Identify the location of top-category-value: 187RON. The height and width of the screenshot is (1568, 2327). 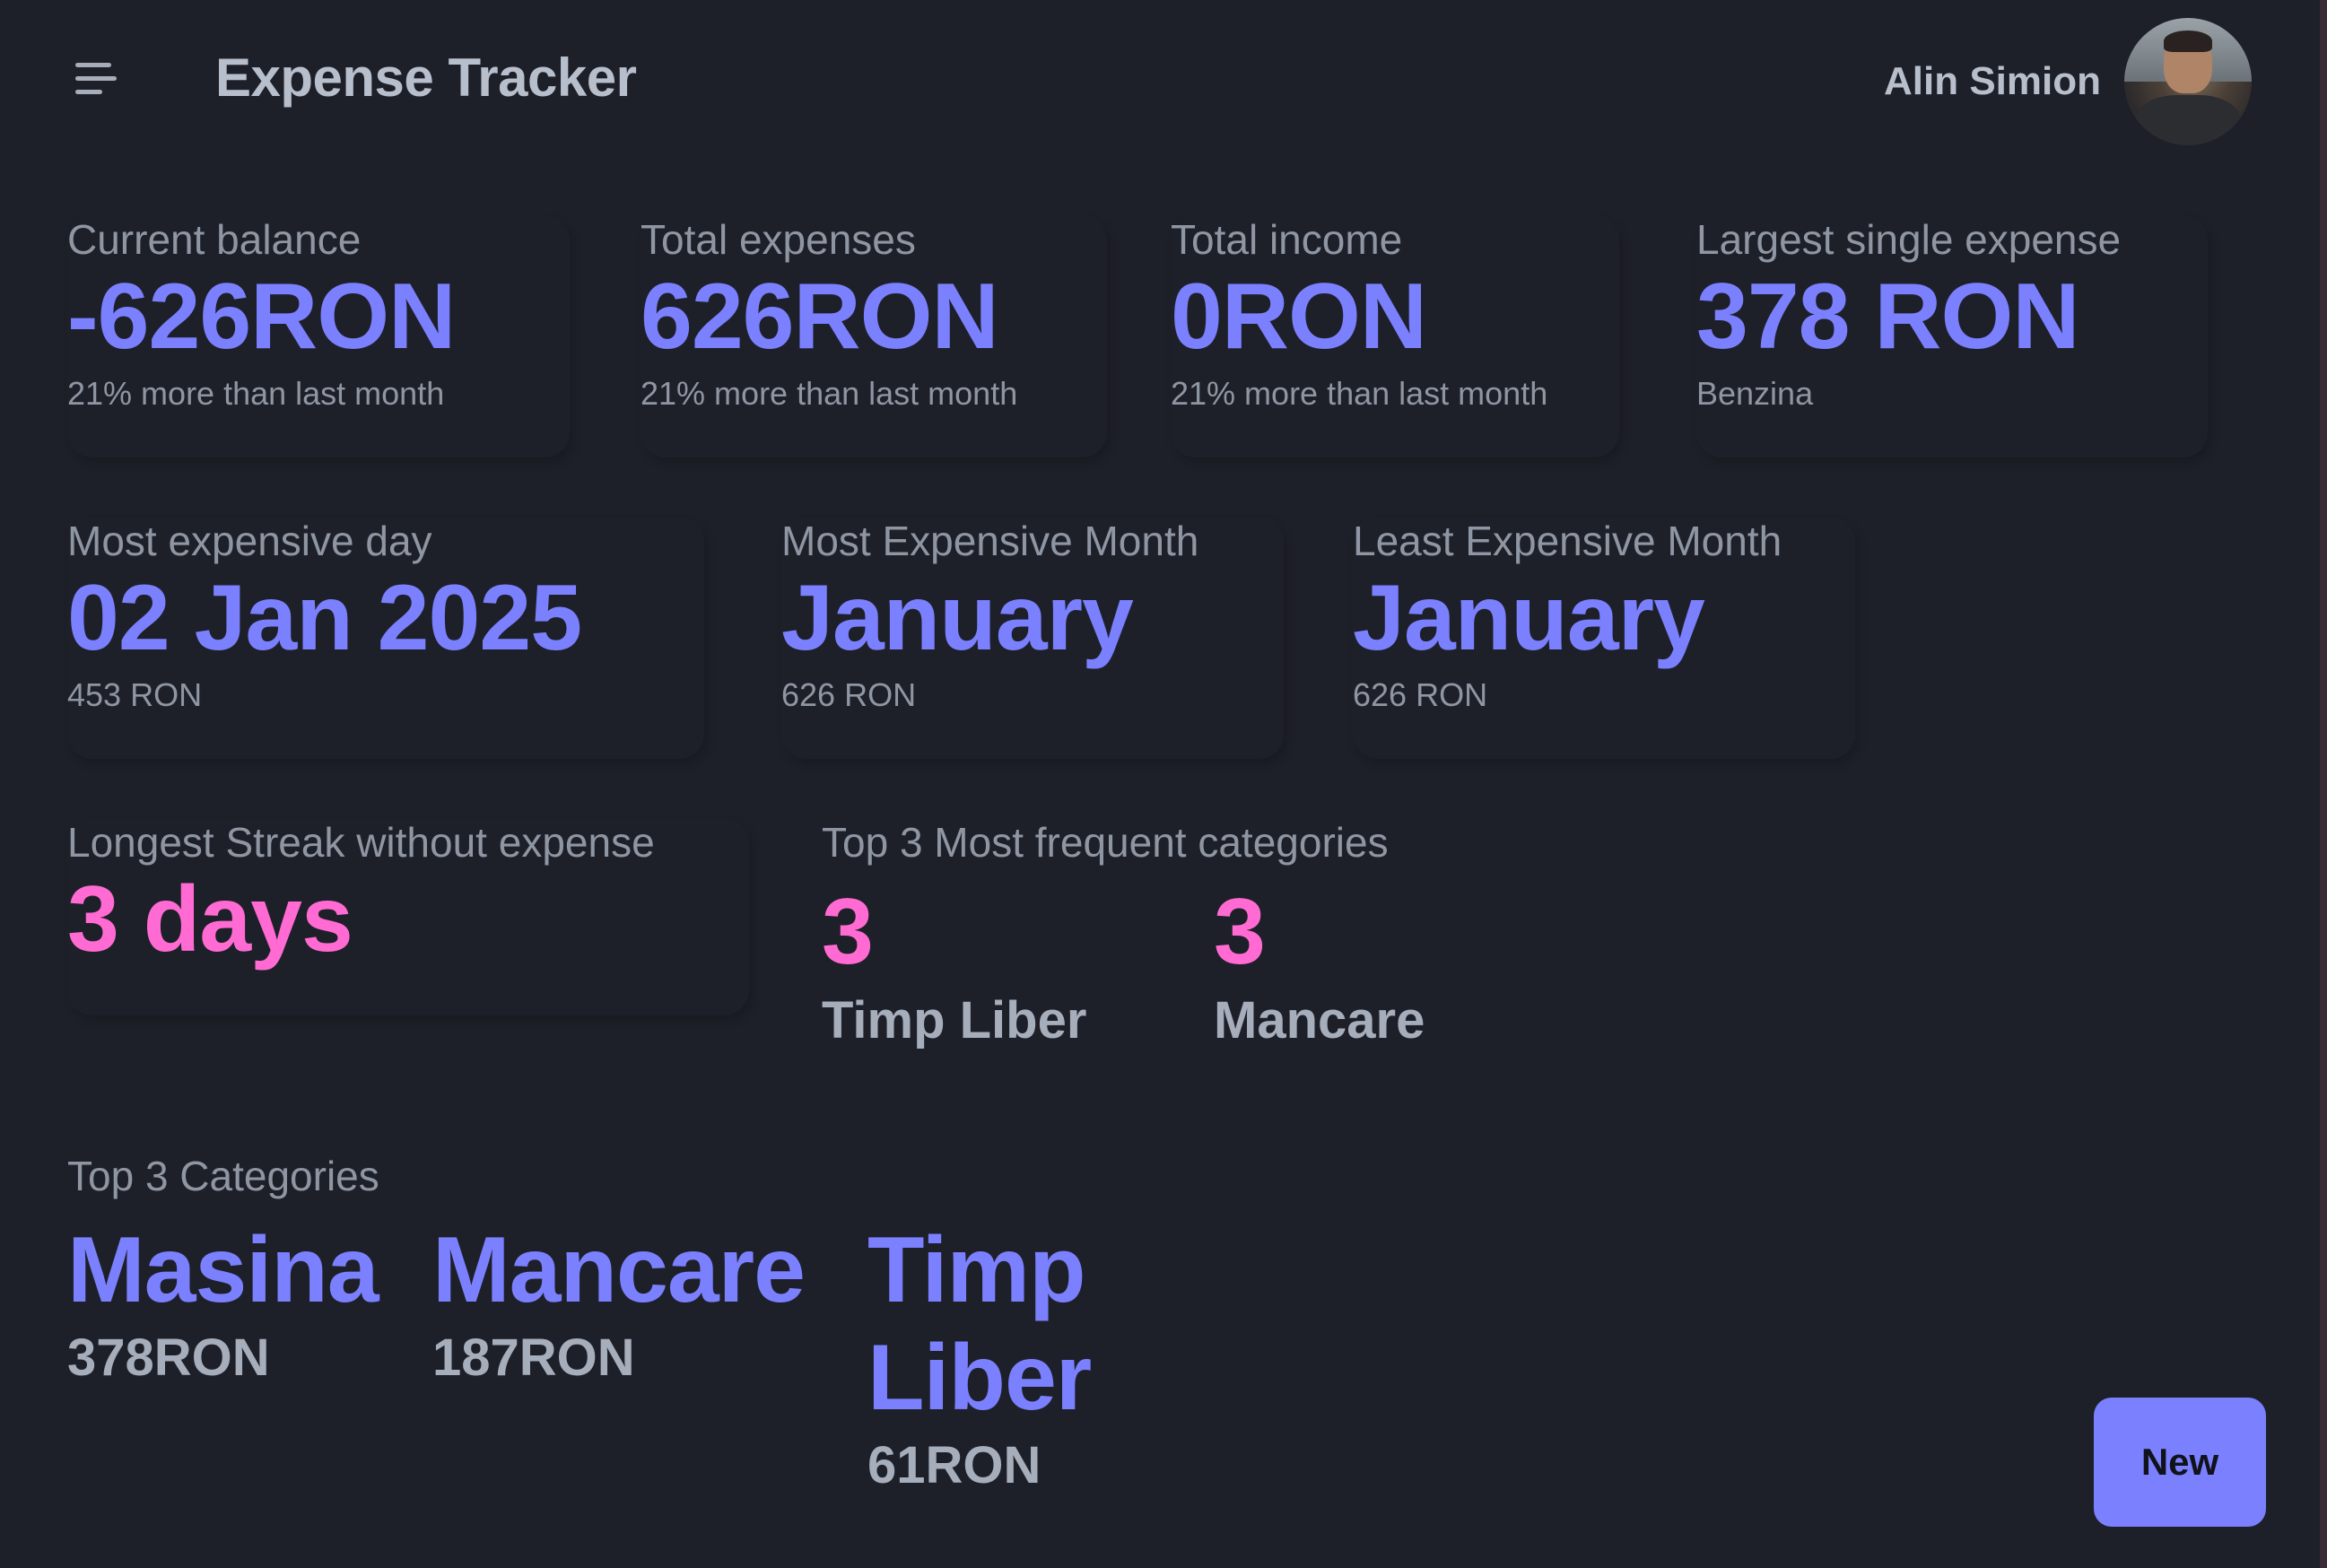
(533, 1357).